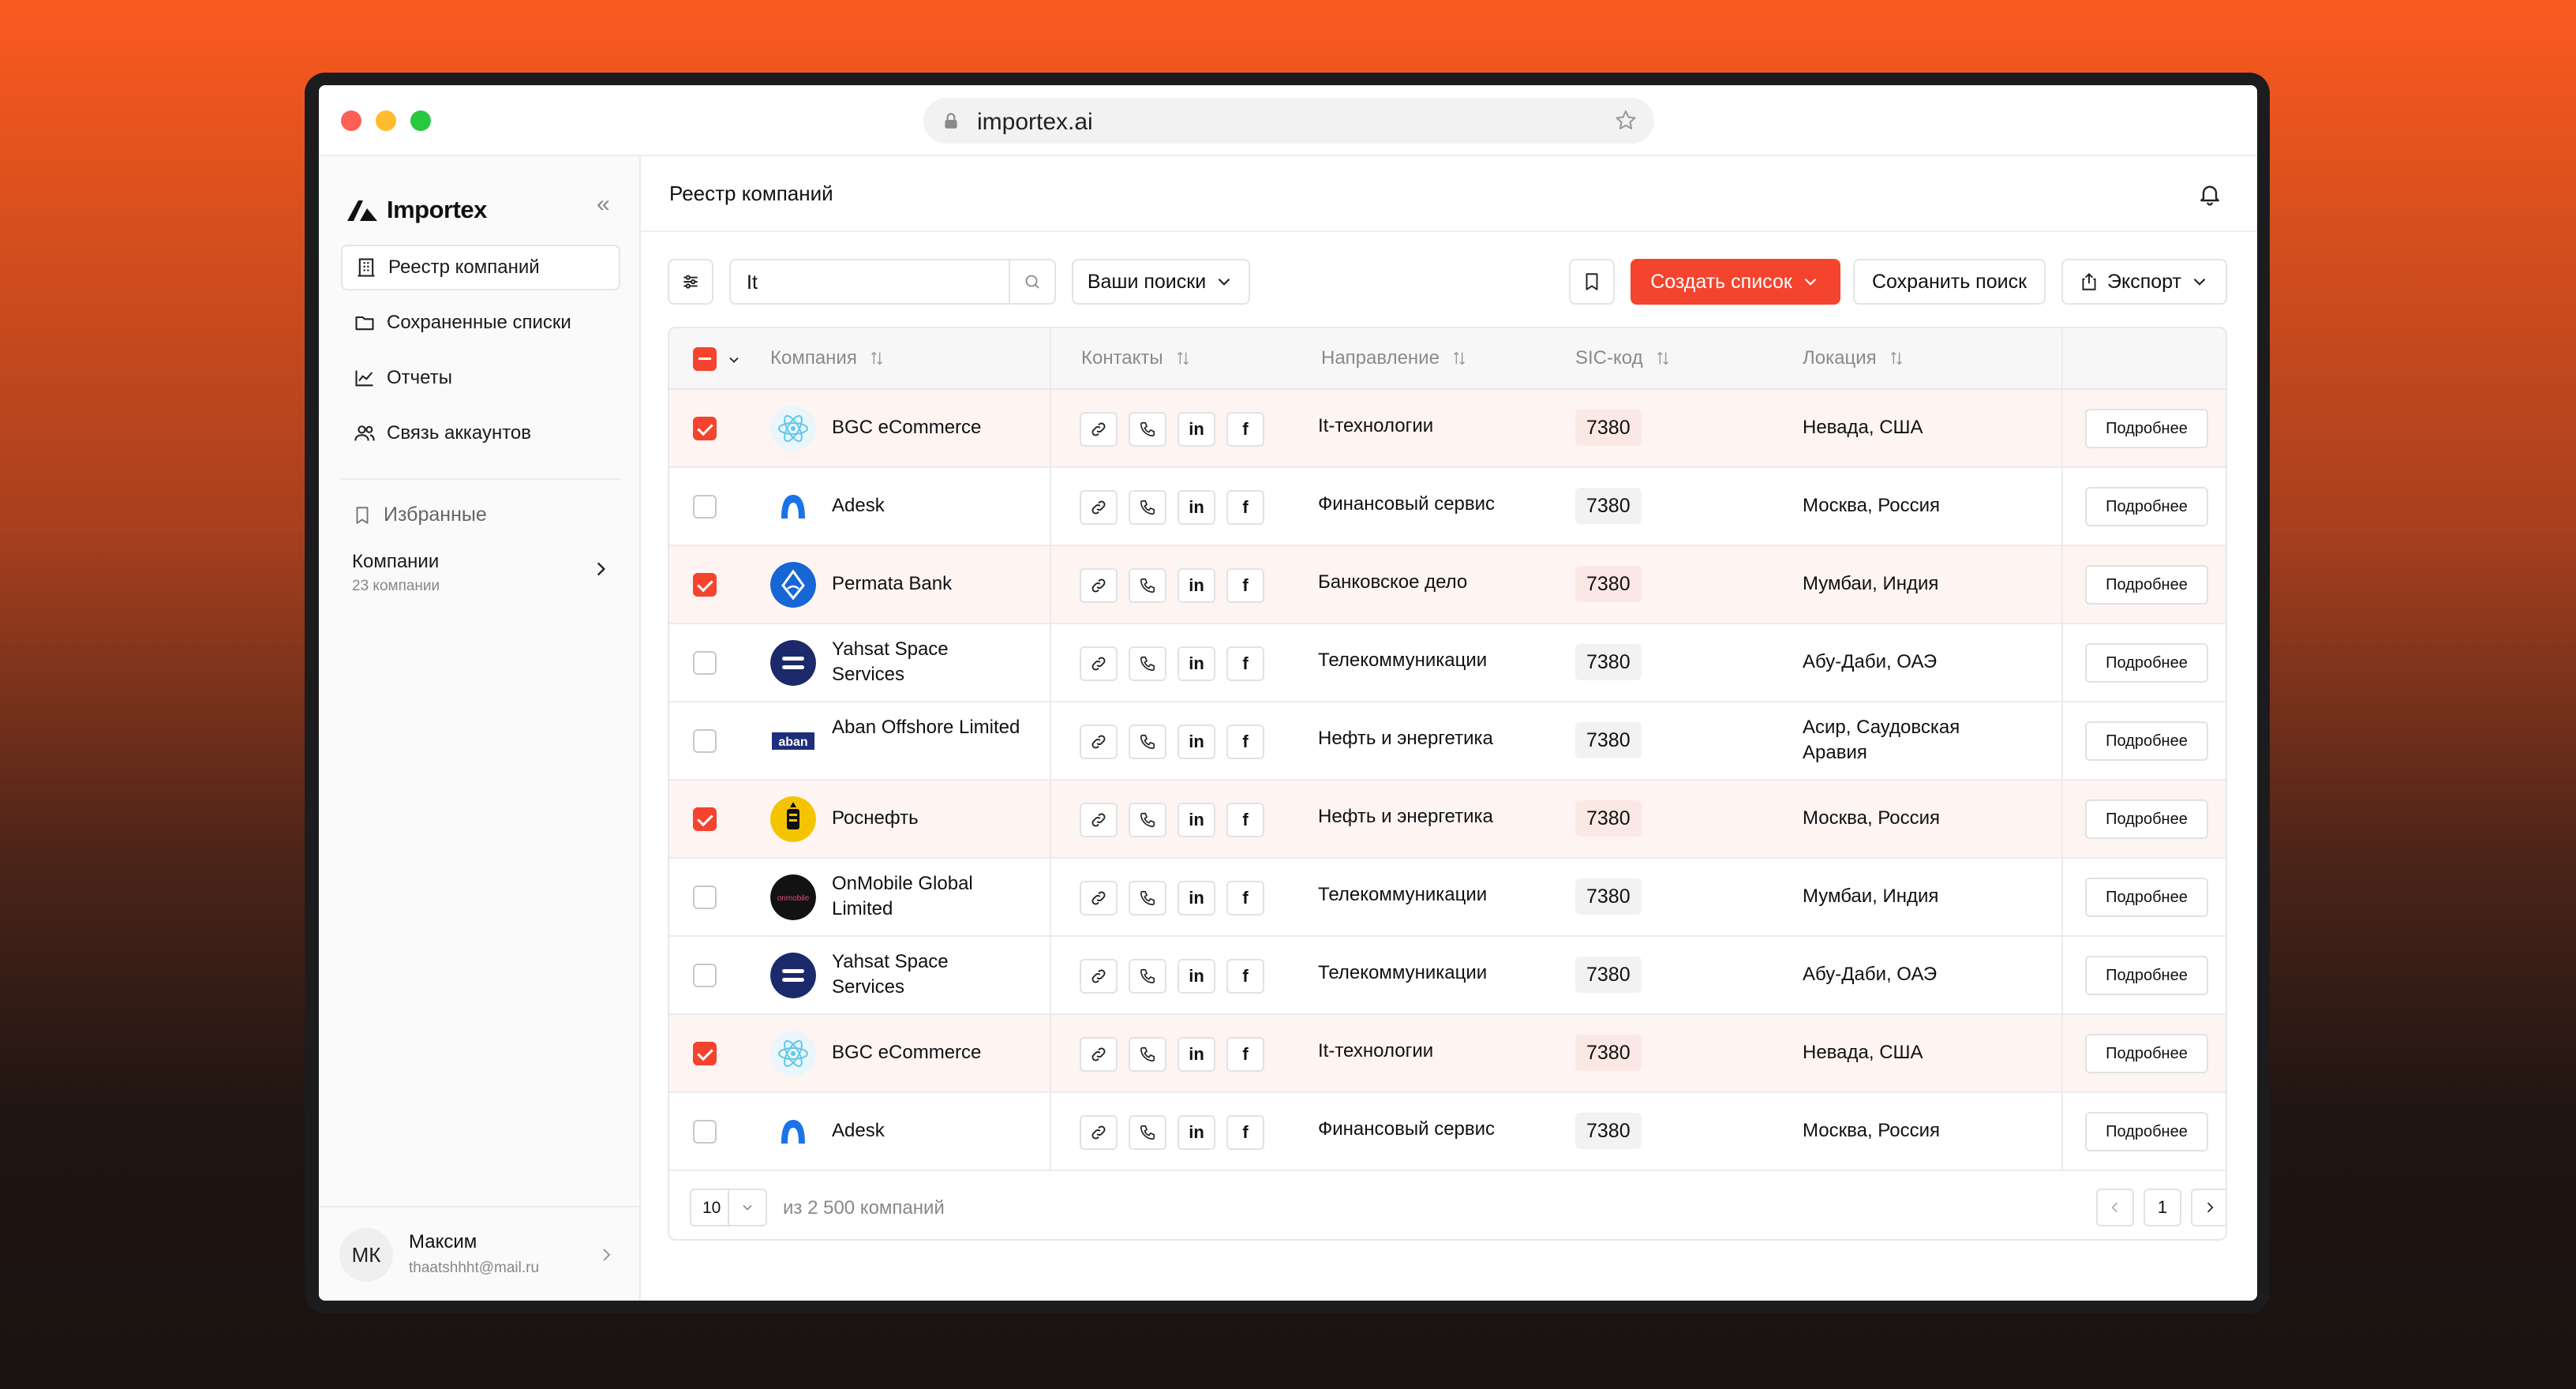 The width and height of the screenshot is (2576, 1389). I want to click on select-all-checkbox, so click(705, 359).